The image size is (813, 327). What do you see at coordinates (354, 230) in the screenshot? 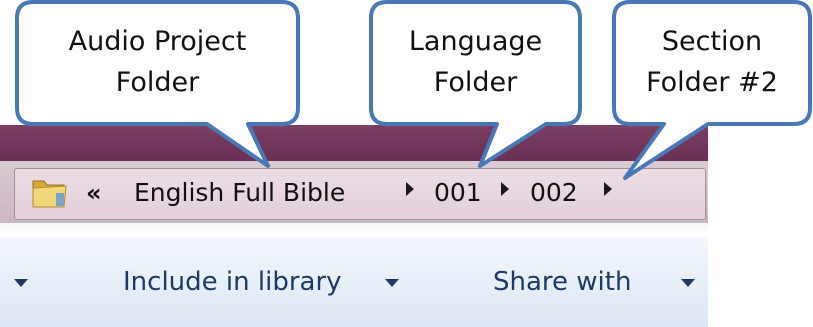
I see `divider` at bounding box center [354, 230].